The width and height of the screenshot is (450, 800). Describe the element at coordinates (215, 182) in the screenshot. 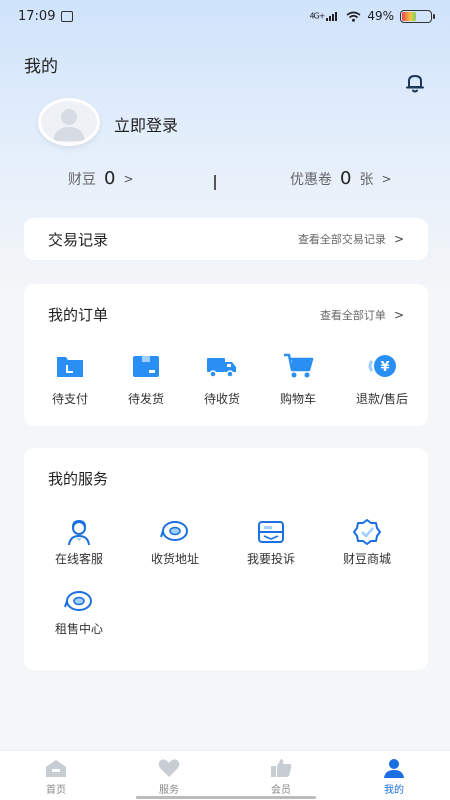

I see `divider` at that location.